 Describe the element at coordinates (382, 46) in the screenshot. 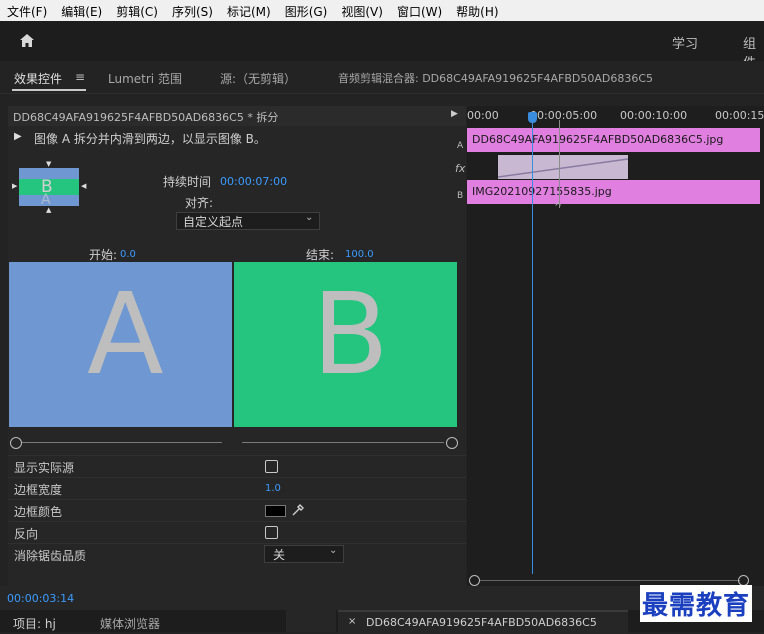

I see `header-bar: 学习 组件` at that location.